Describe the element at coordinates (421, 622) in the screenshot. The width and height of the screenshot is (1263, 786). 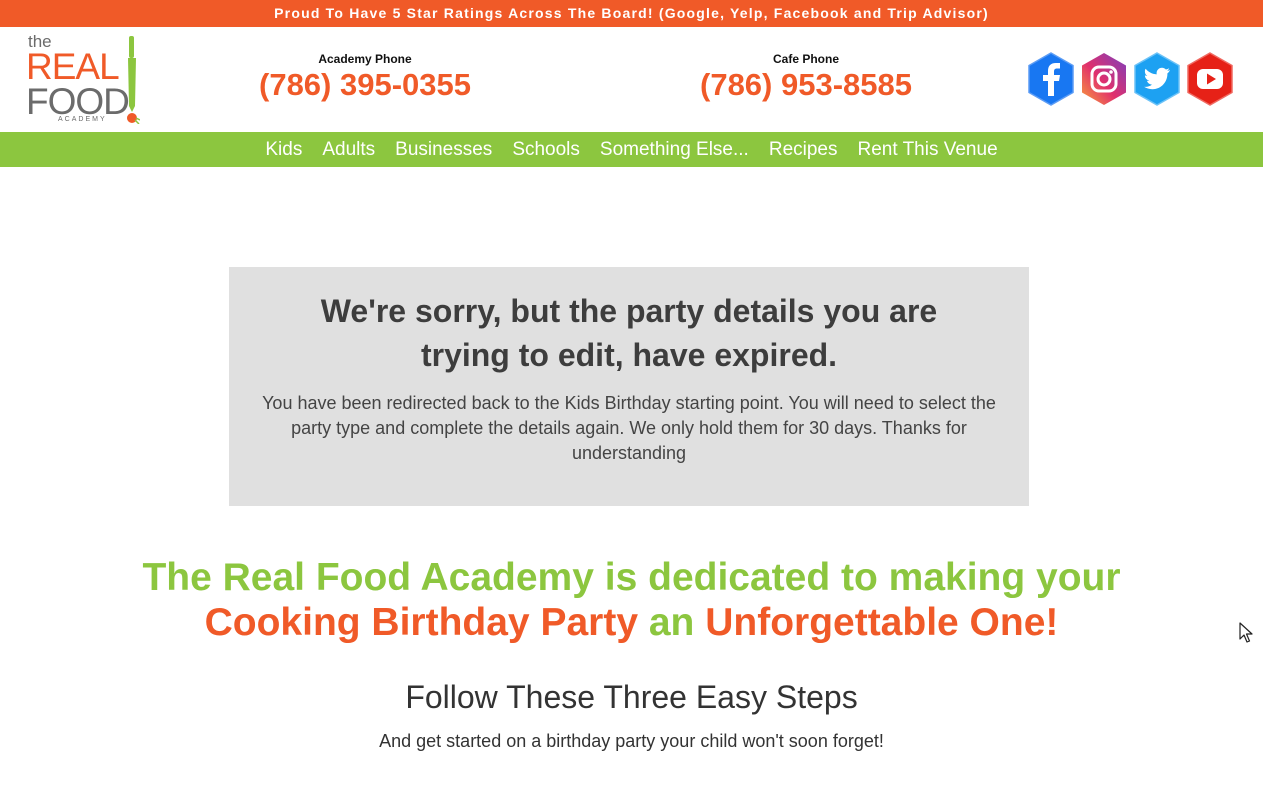
I see `headline-part-2: Cooking Birthday Party` at that location.